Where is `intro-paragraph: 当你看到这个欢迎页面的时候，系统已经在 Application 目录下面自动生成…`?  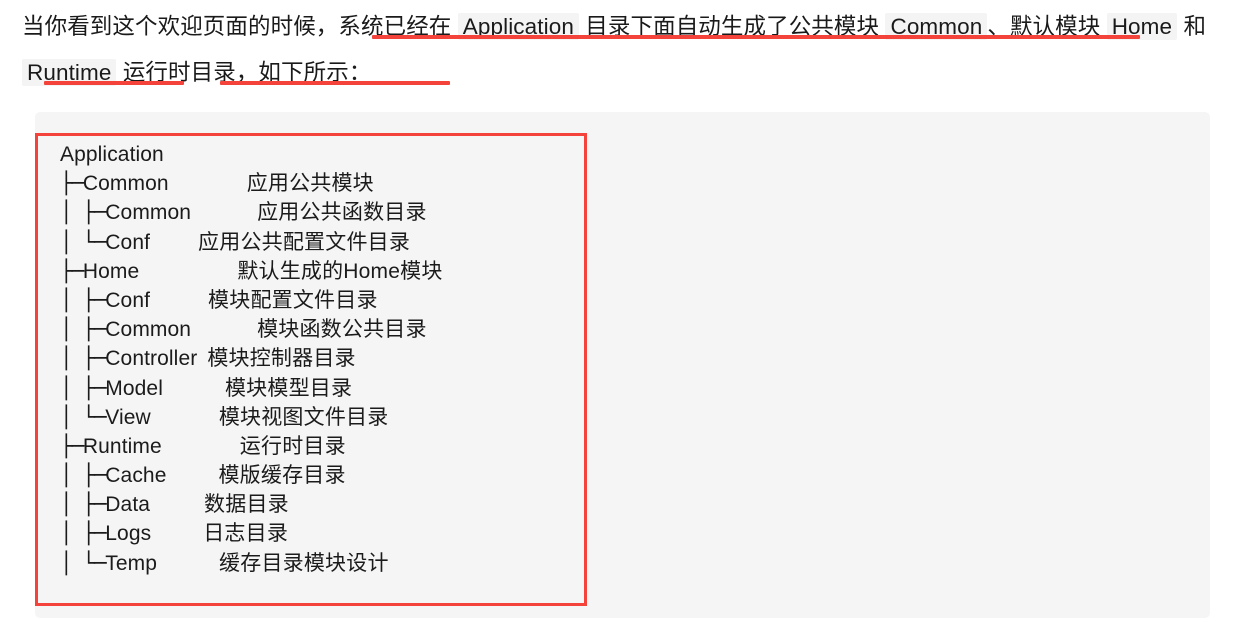
intro-paragraph: 当你看到这个欢迎页面的时候，系统已经在 Application 目录下面自动生成… is located at coordinates (617, 50).